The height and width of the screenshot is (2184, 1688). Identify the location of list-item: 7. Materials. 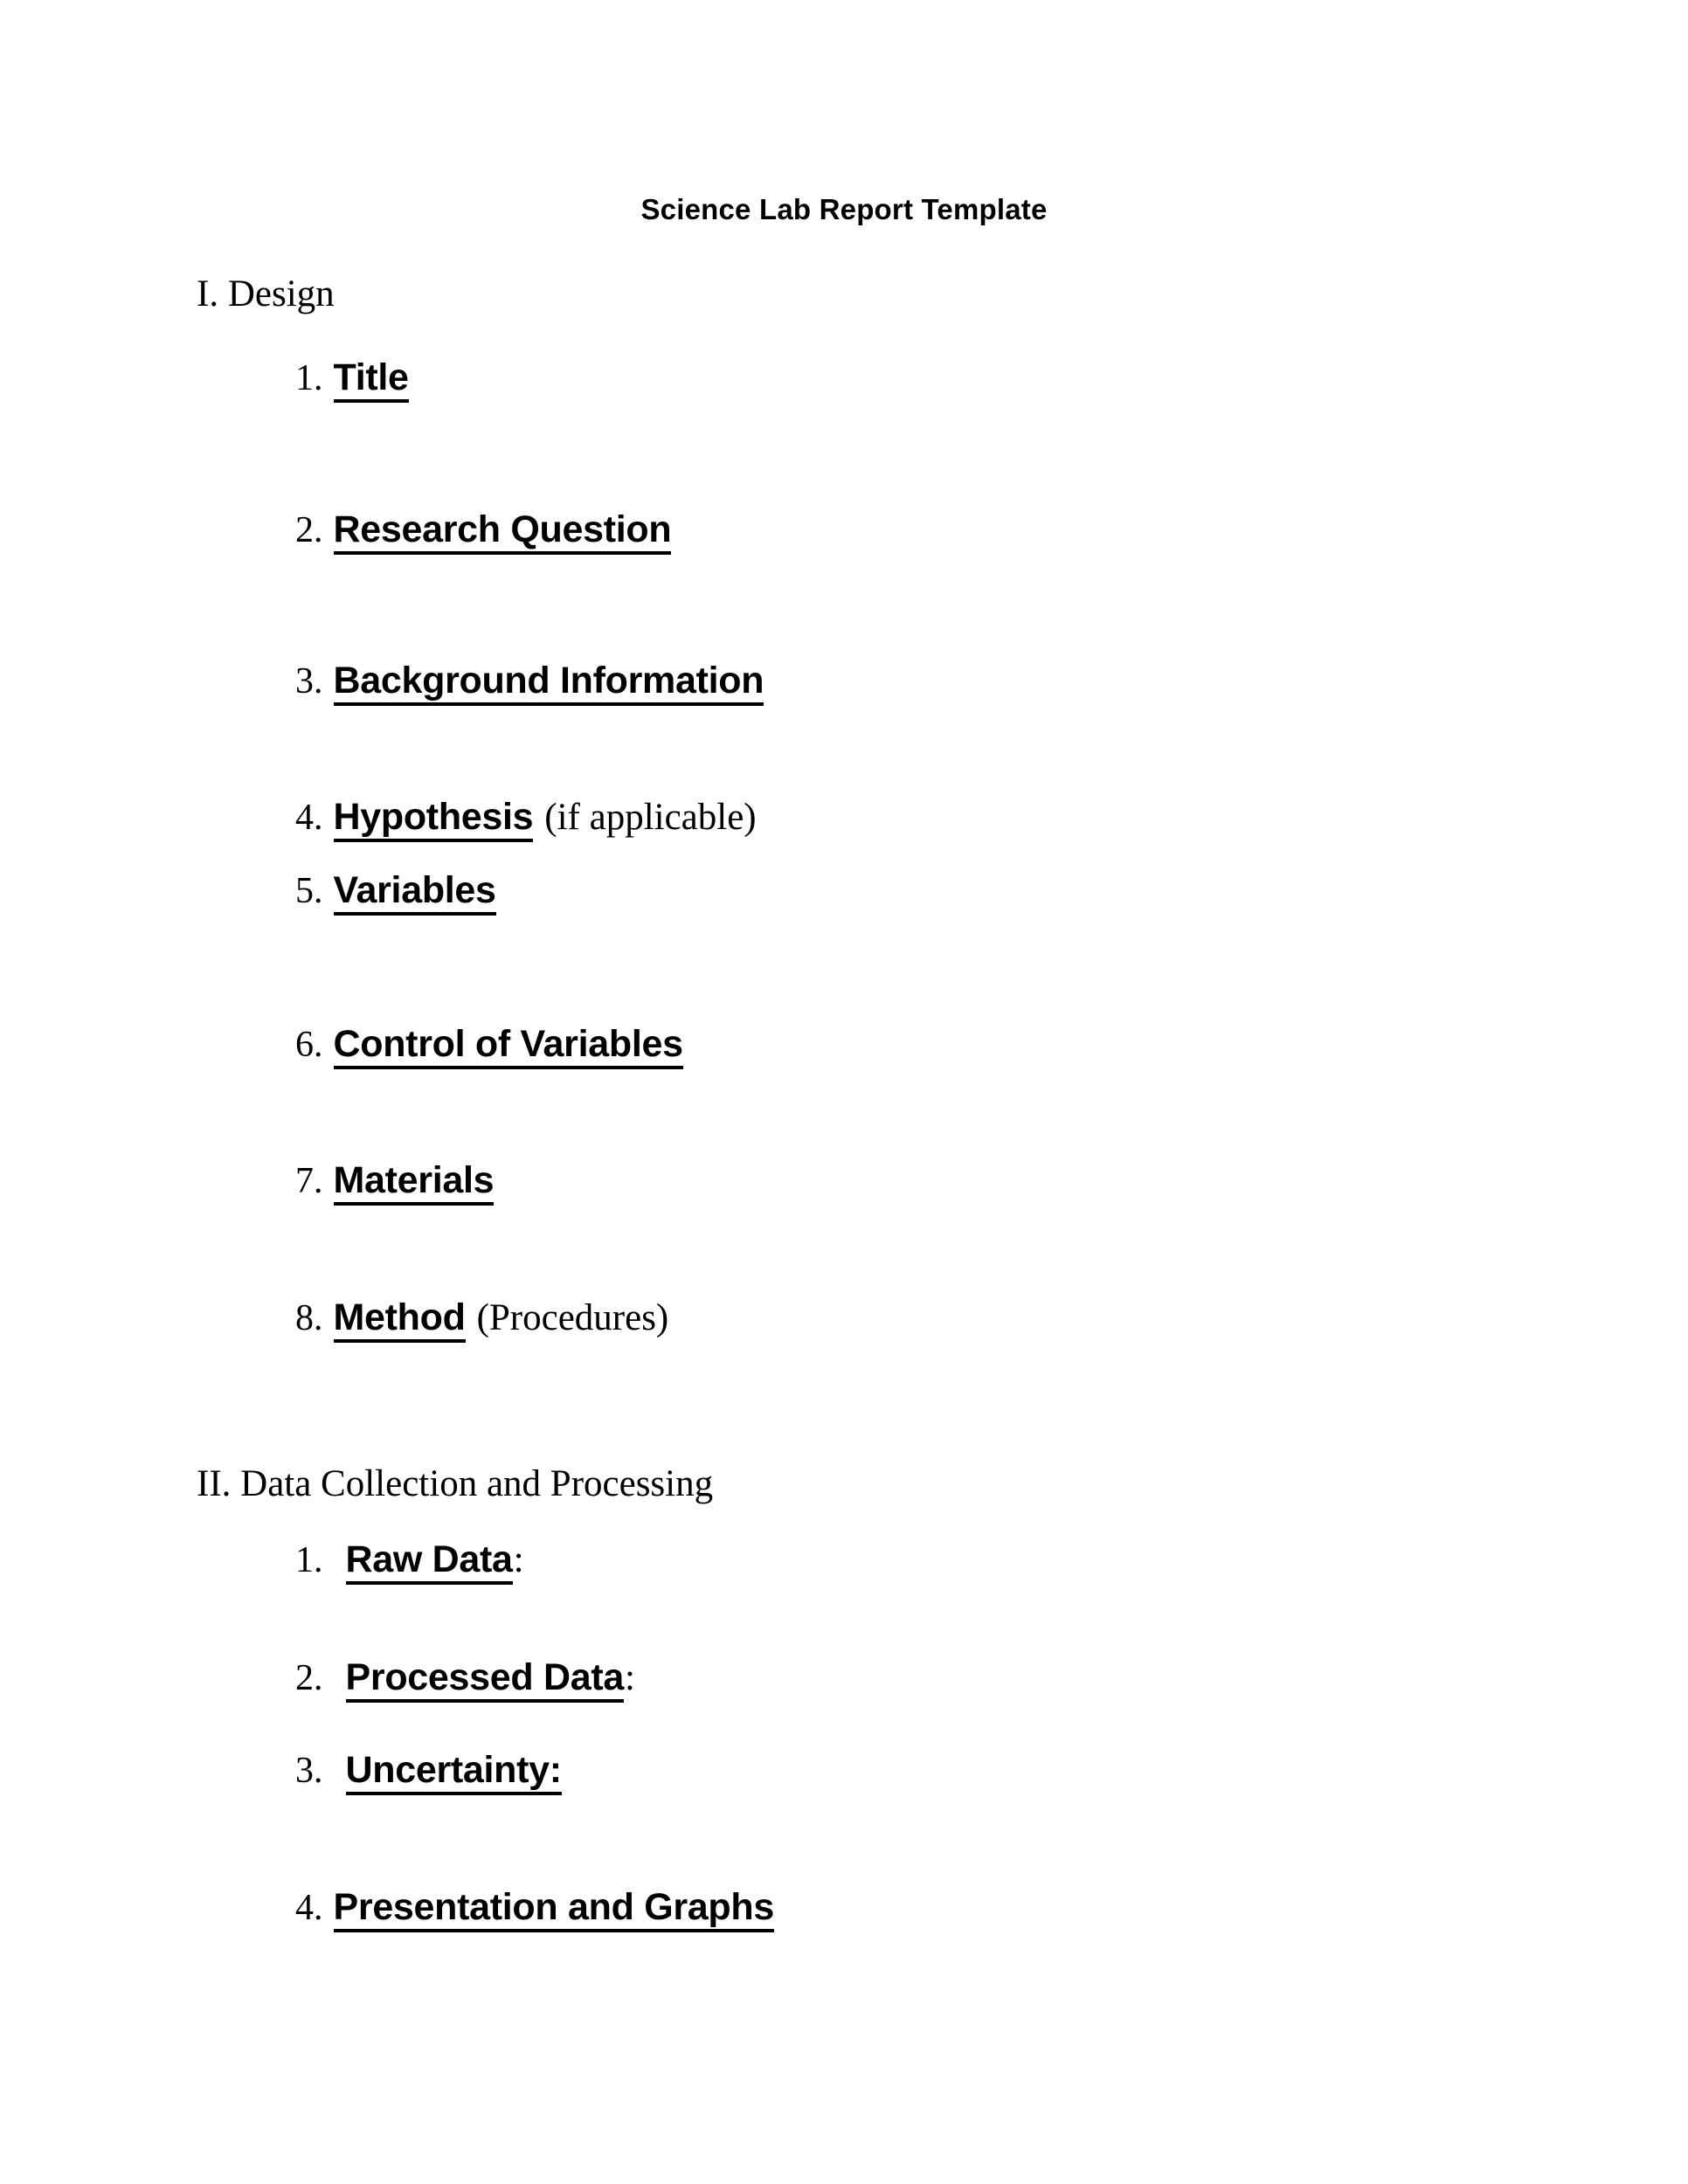
(395, 1182).